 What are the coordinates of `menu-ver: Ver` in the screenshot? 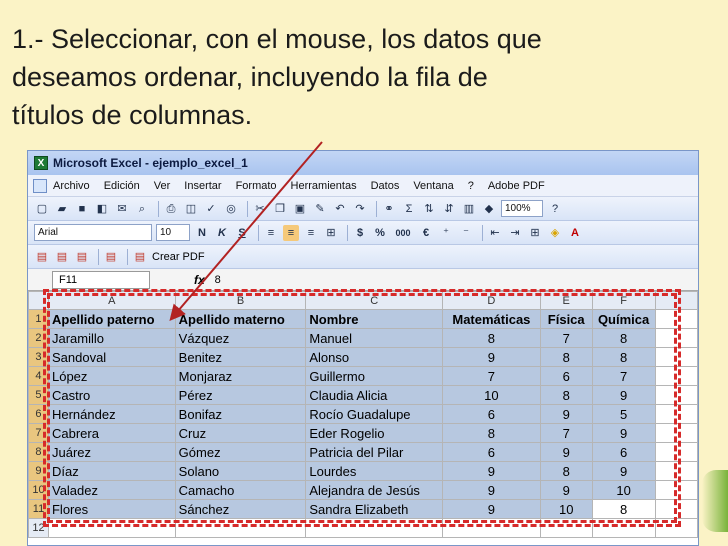 It's located at (162, 186).